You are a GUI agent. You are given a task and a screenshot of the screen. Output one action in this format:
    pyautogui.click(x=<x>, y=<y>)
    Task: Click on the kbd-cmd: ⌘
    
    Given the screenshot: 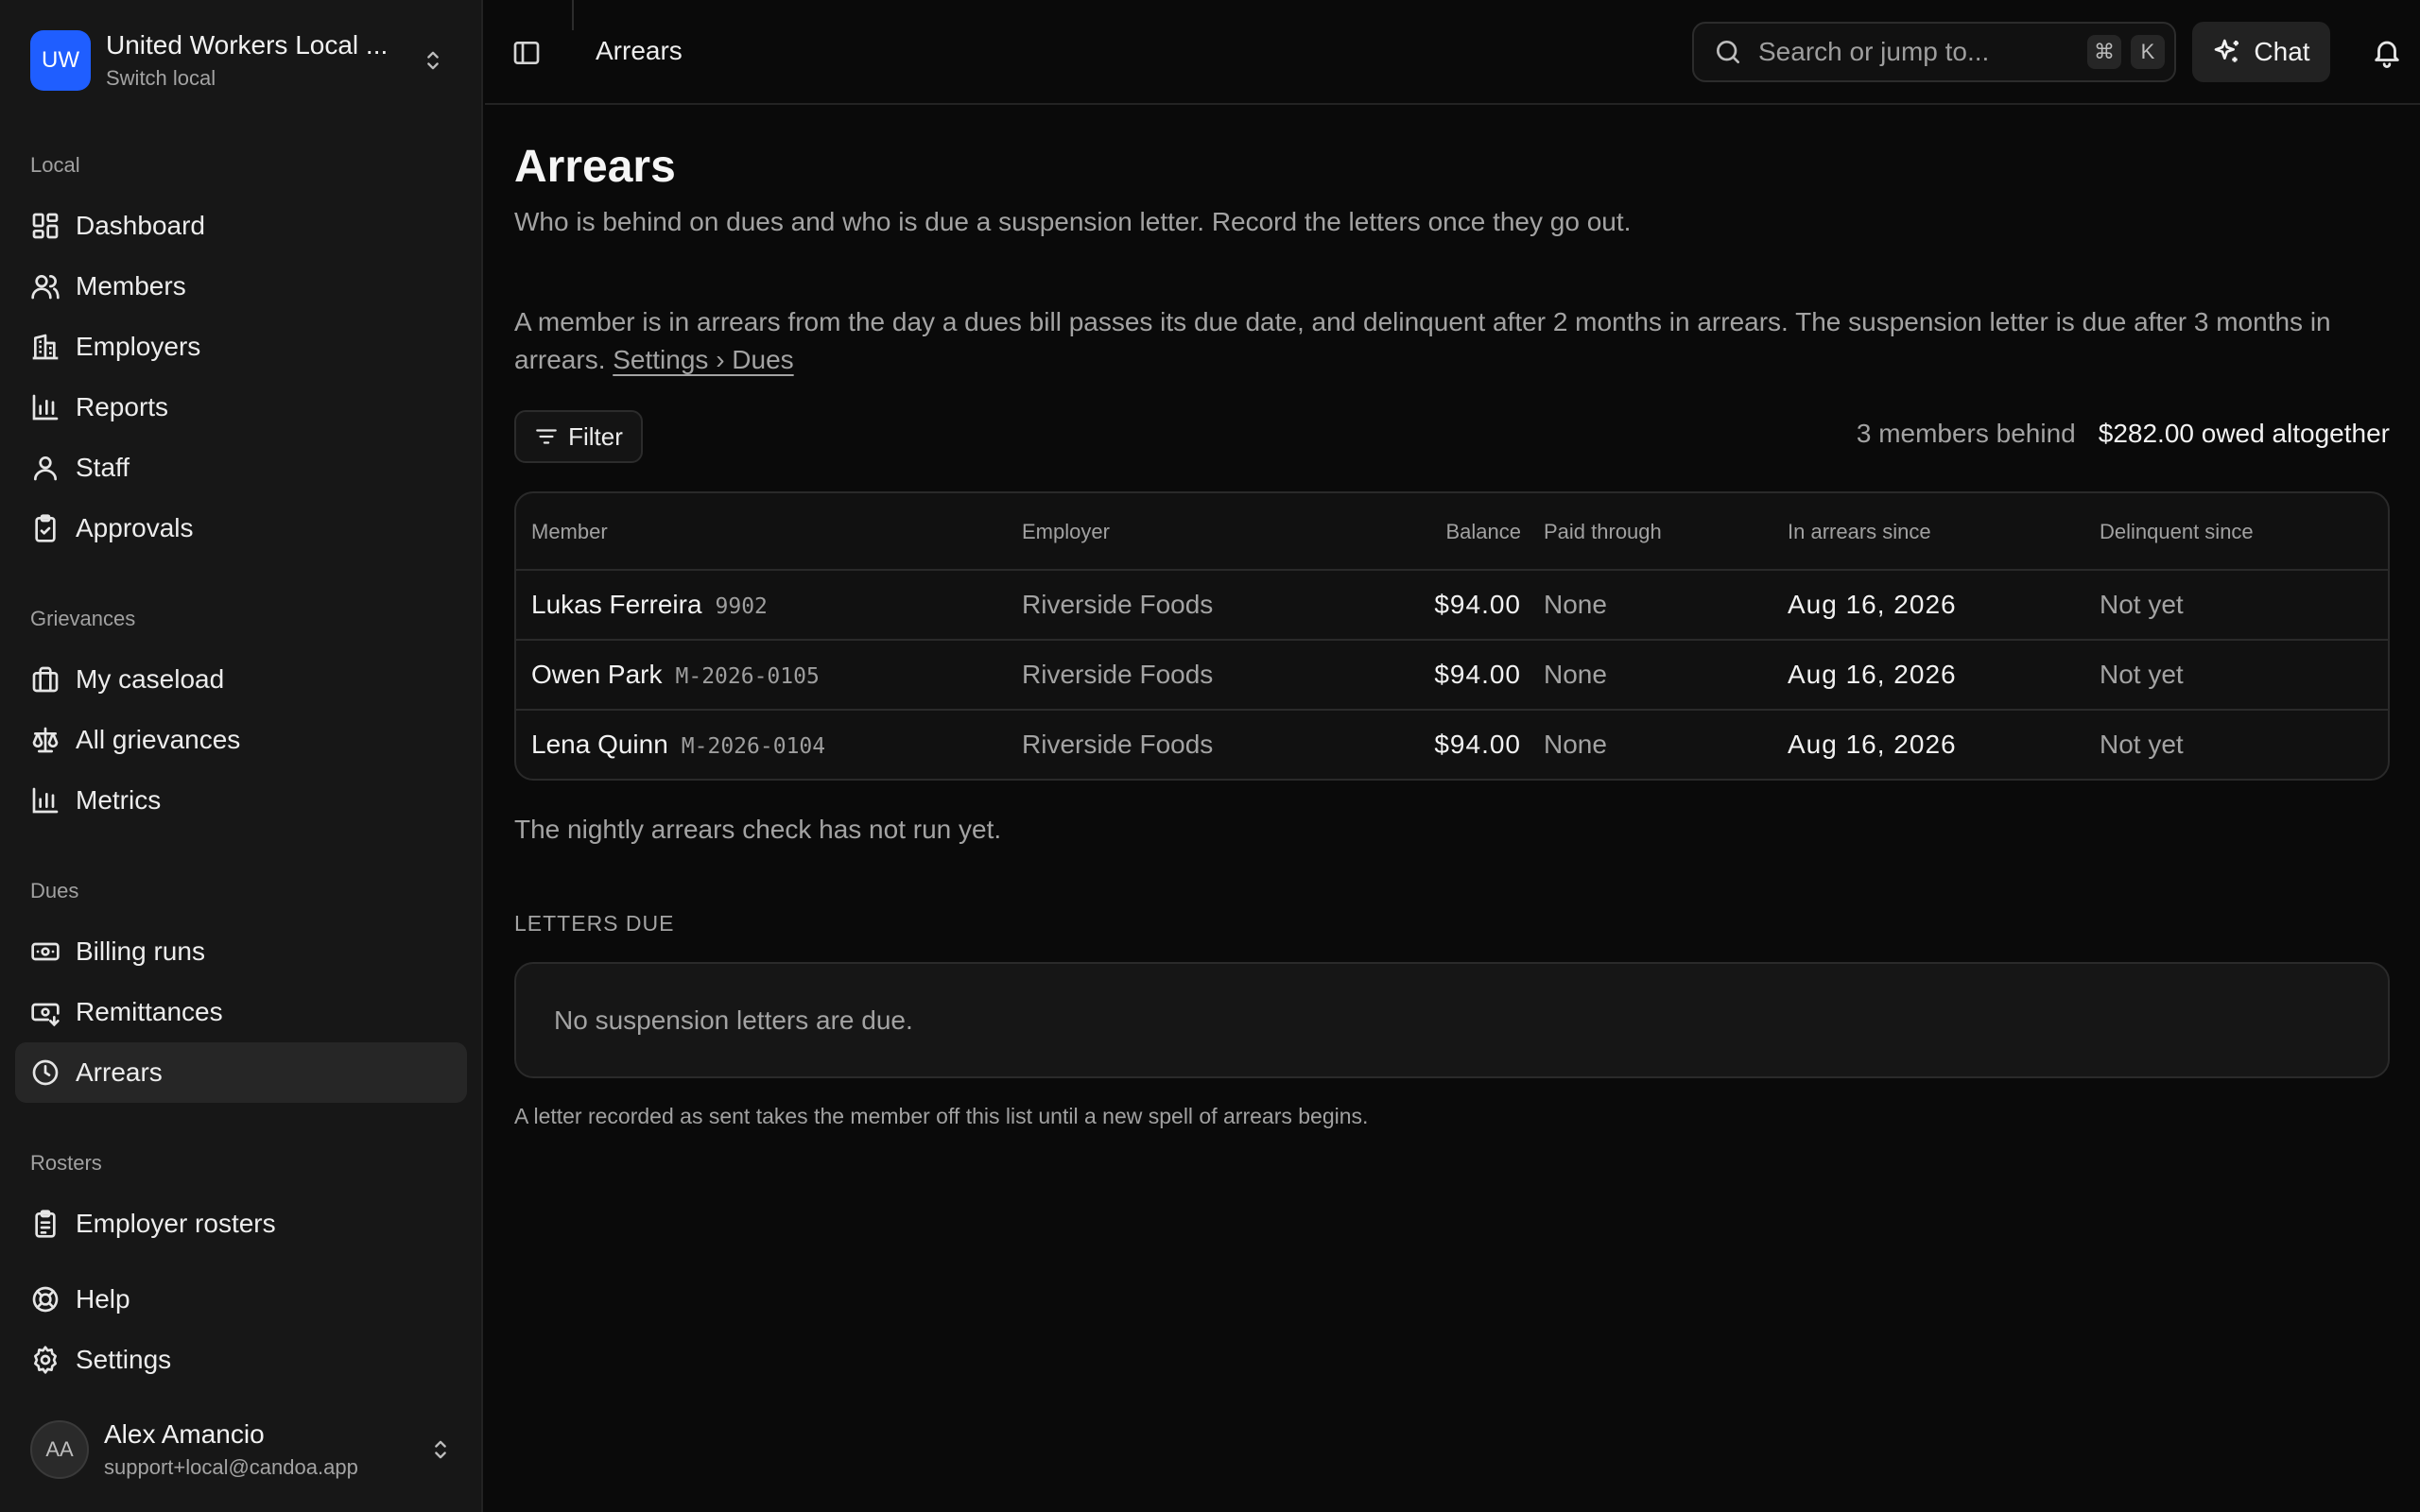 What is the action you would take?
    pyautogui.click(x=2104, y=52)
    